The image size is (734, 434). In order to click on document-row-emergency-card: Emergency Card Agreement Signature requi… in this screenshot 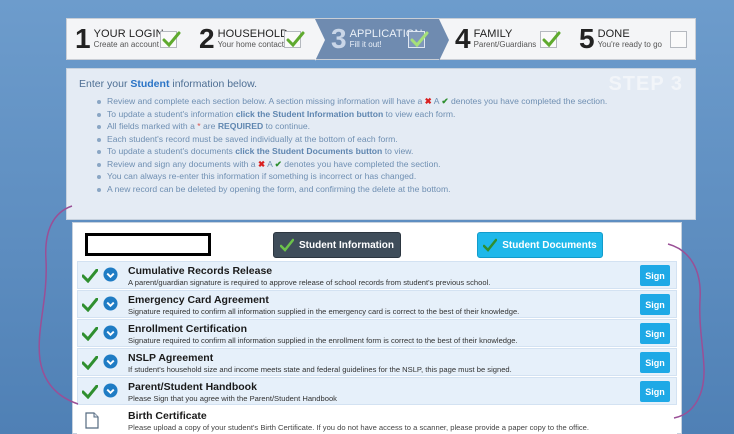, I will do `click(377, 304)`.